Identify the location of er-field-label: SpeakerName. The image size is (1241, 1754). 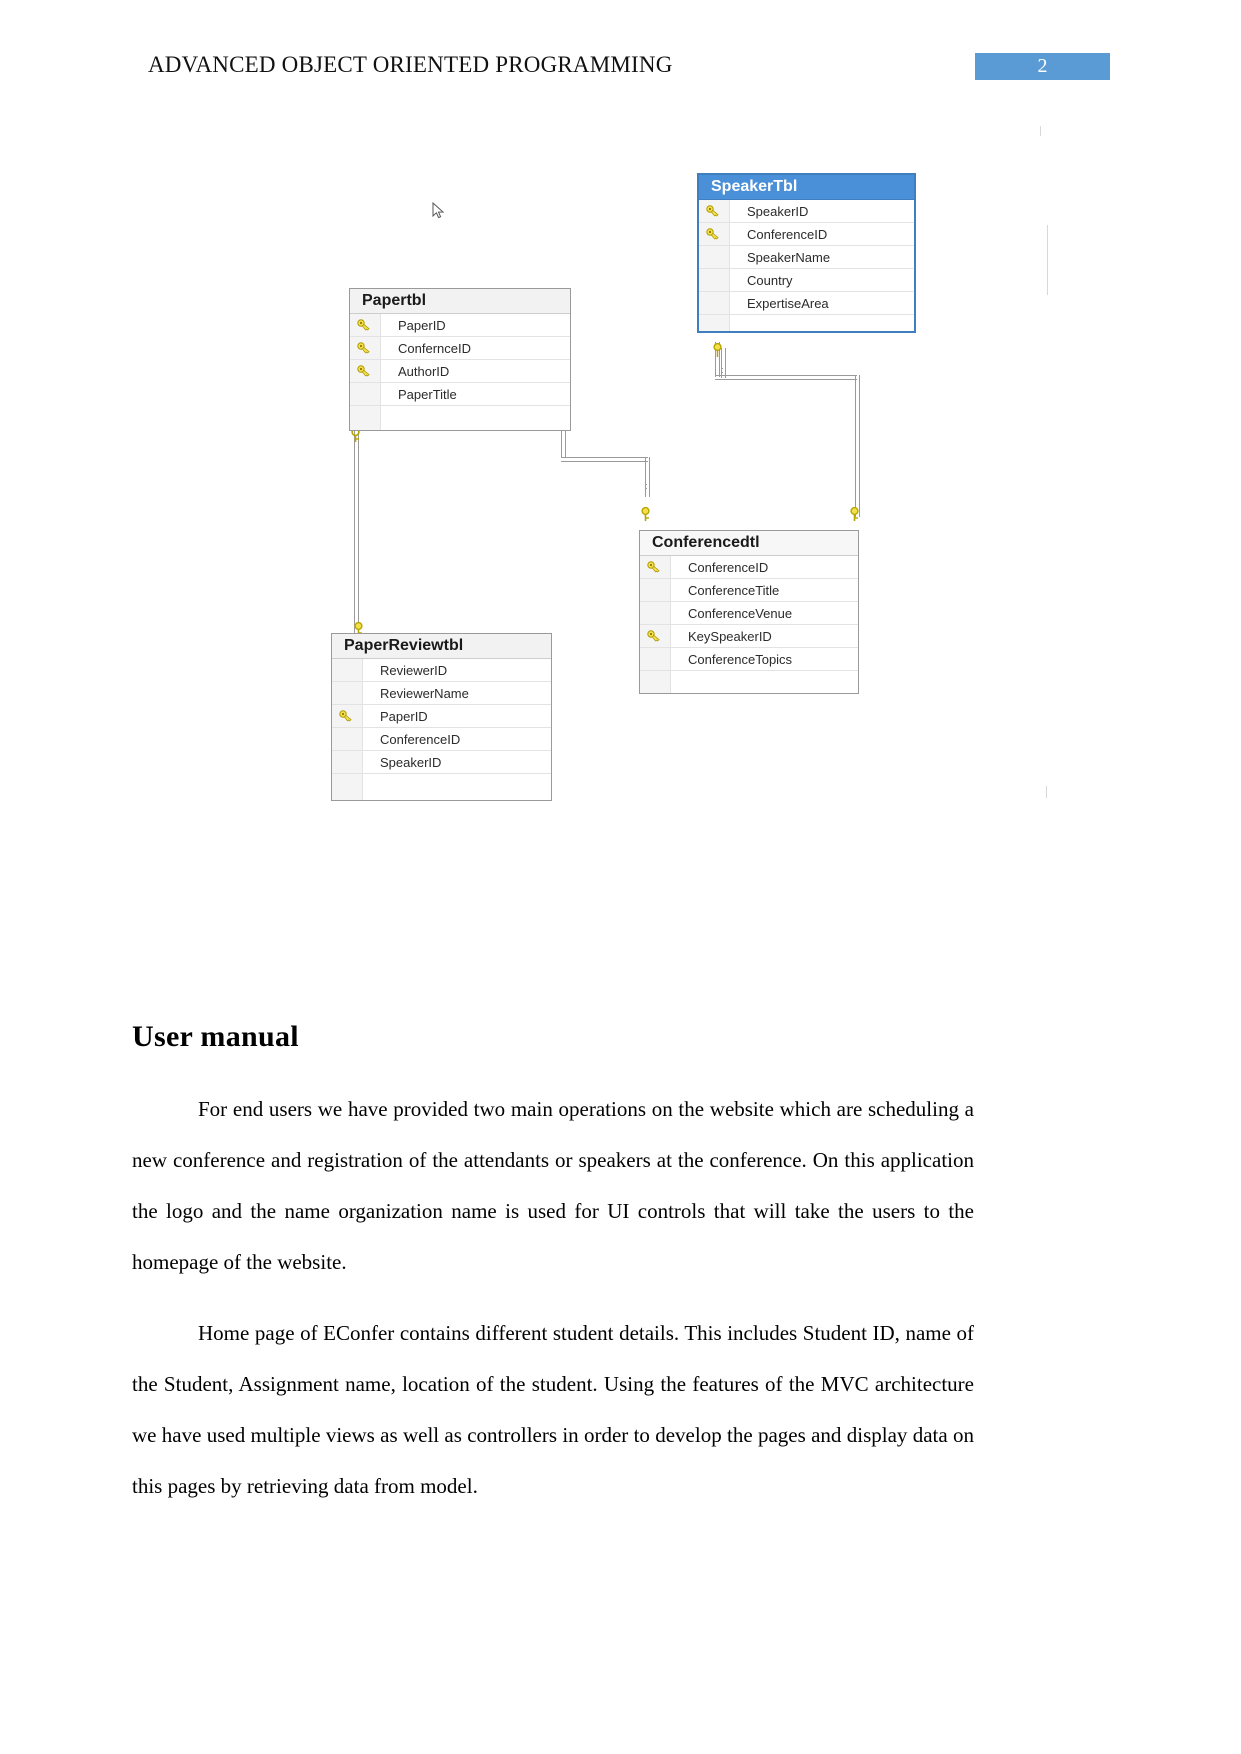
(789, 257).